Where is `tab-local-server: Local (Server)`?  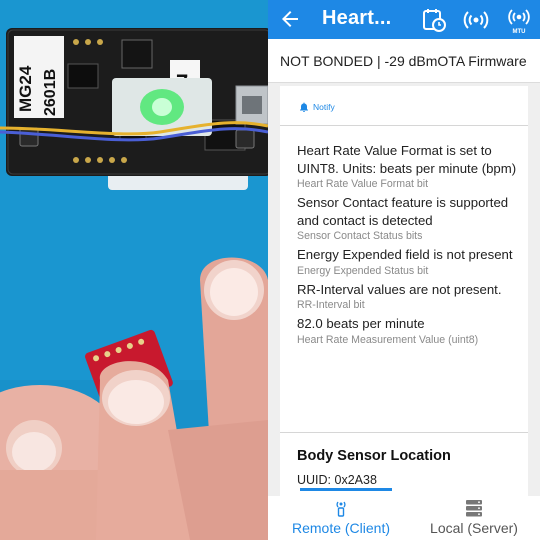 tab-local-server: Local (Server) is located at coordinates (474, 518).